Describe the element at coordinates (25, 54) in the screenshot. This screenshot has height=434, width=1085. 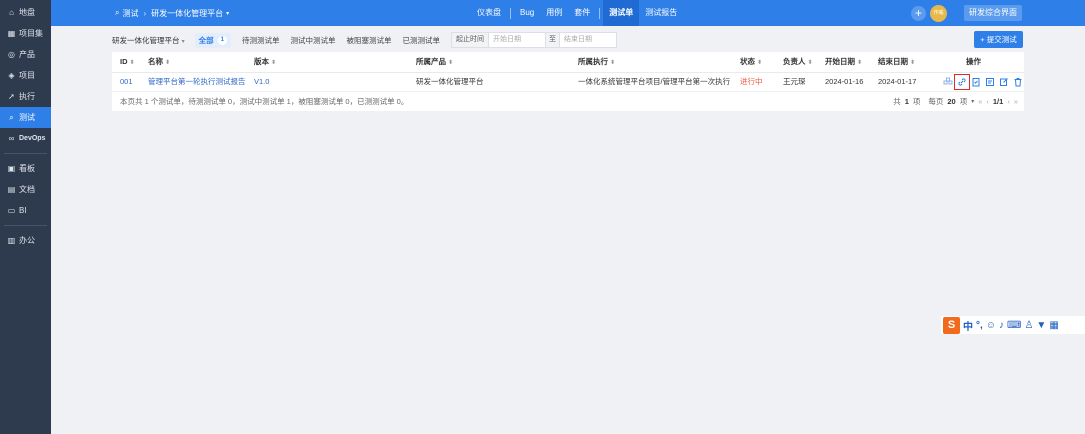
I see `sidebar-item-product: ◎ 产品` at that location.